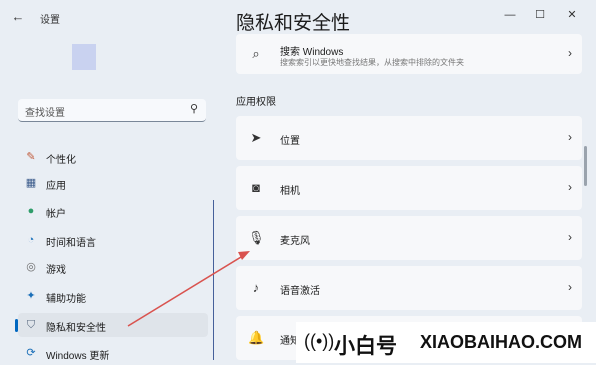  What do you see at coordinates (501, 342) in the screenshot?
I see `watermark-domain: XIAOBAIHAO.COM` at bounding box center [501, 342].